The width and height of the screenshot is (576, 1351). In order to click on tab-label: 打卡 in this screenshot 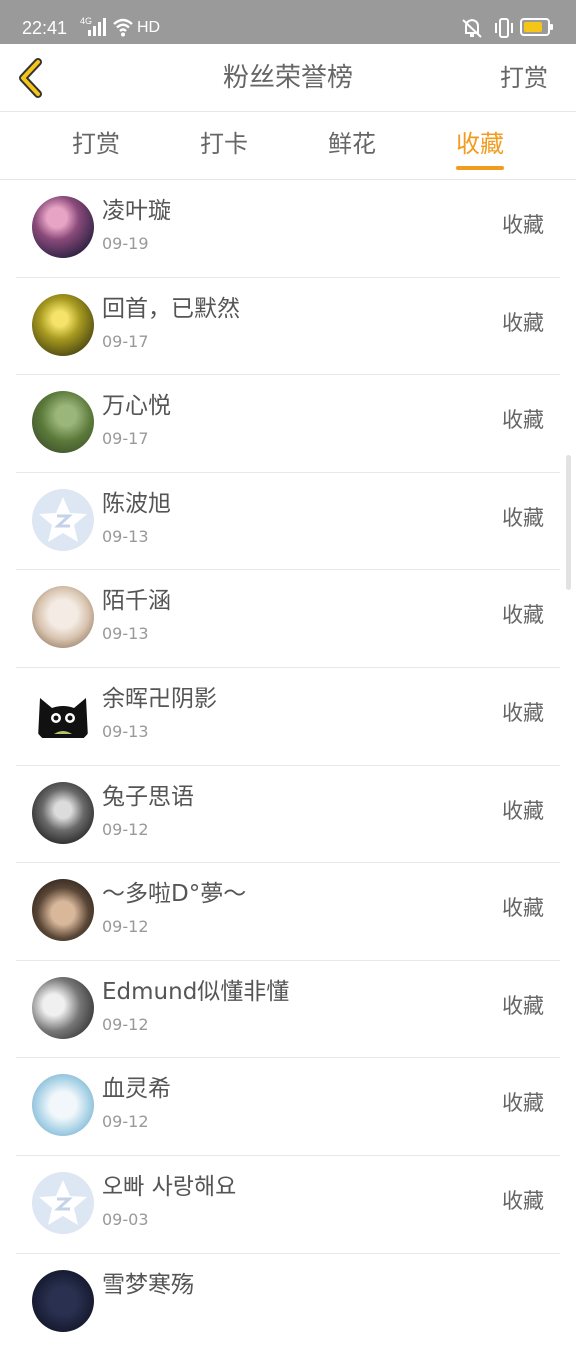, I will do `click(224, 144)`.